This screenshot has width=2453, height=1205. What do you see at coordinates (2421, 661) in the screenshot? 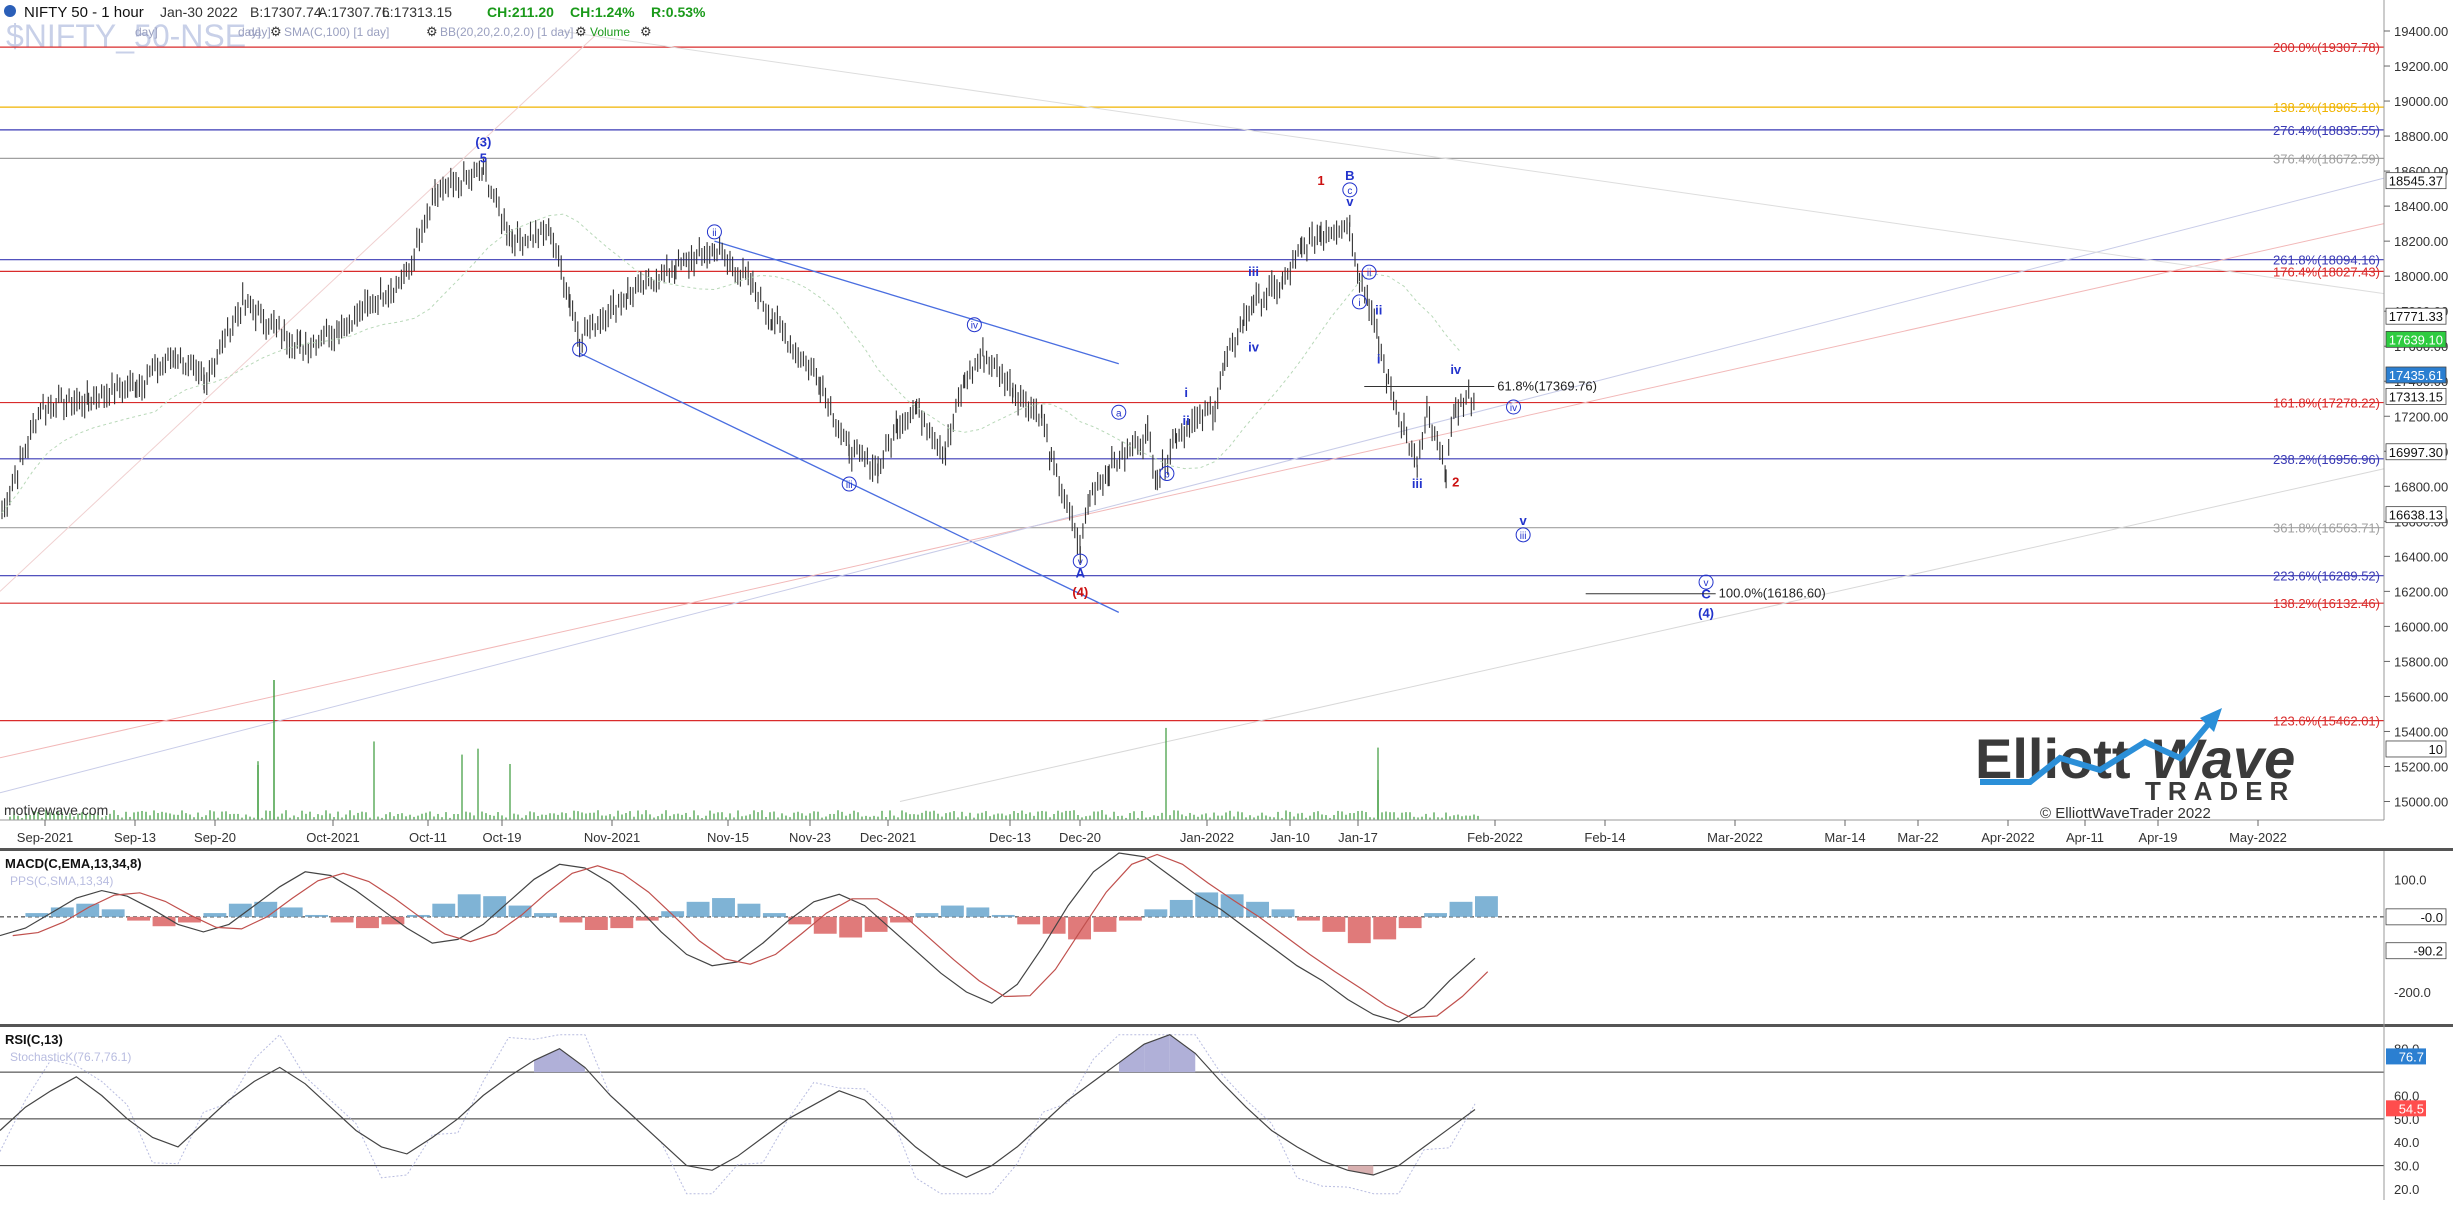
I see `price-tick-label: 15800.00` at bounding box center [2421, 661].